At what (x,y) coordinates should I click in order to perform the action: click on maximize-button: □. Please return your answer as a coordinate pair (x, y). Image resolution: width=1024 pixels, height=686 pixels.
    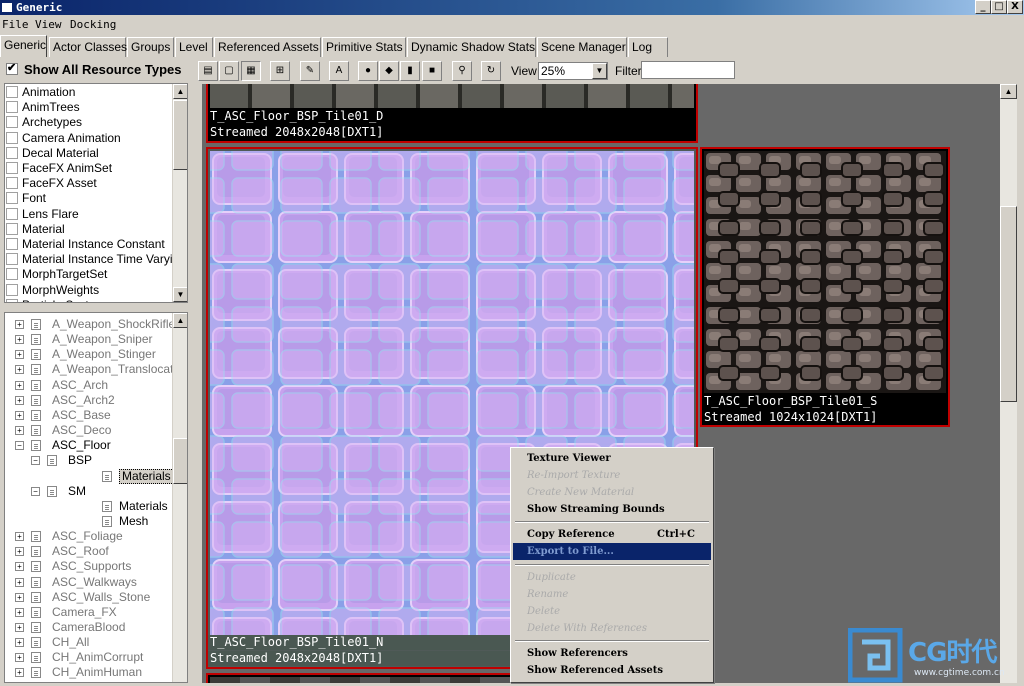
    Looking at the image, I should click on (999, 7).